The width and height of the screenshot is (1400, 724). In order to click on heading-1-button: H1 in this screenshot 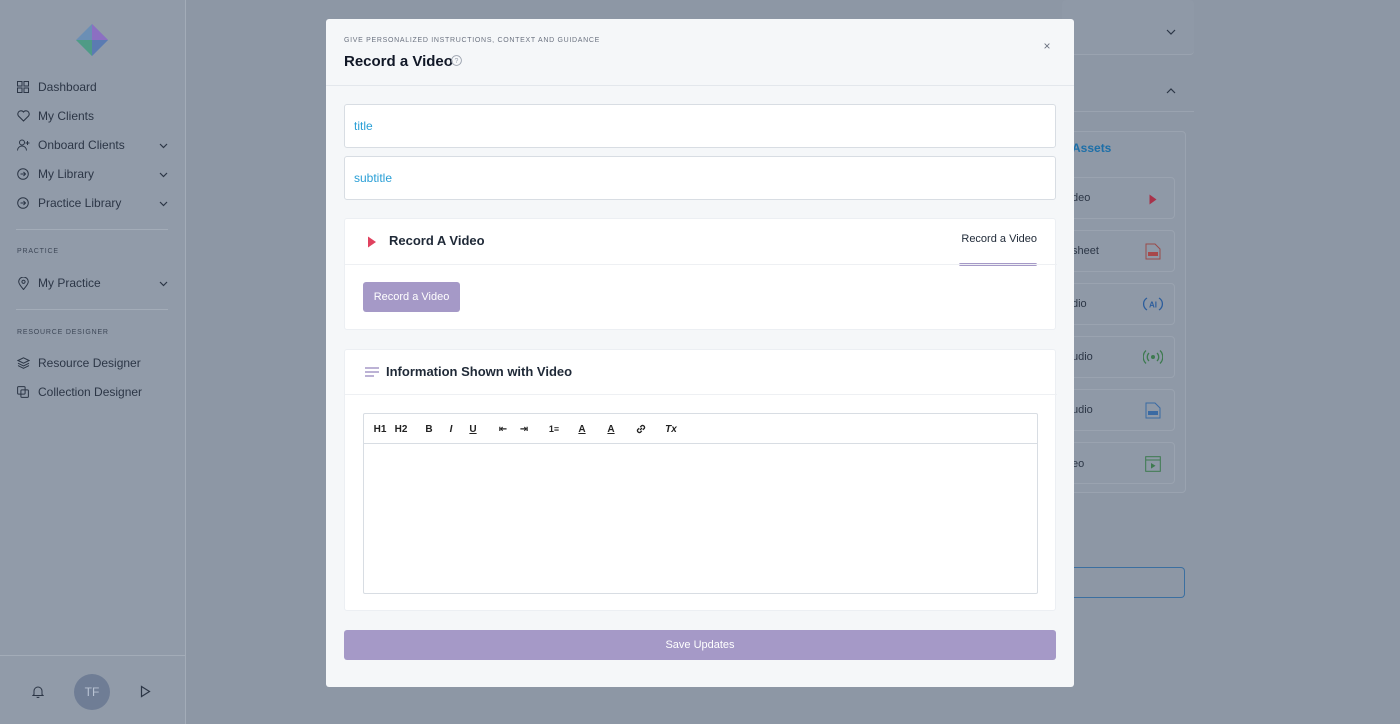, I will do `click(380, 429)`.